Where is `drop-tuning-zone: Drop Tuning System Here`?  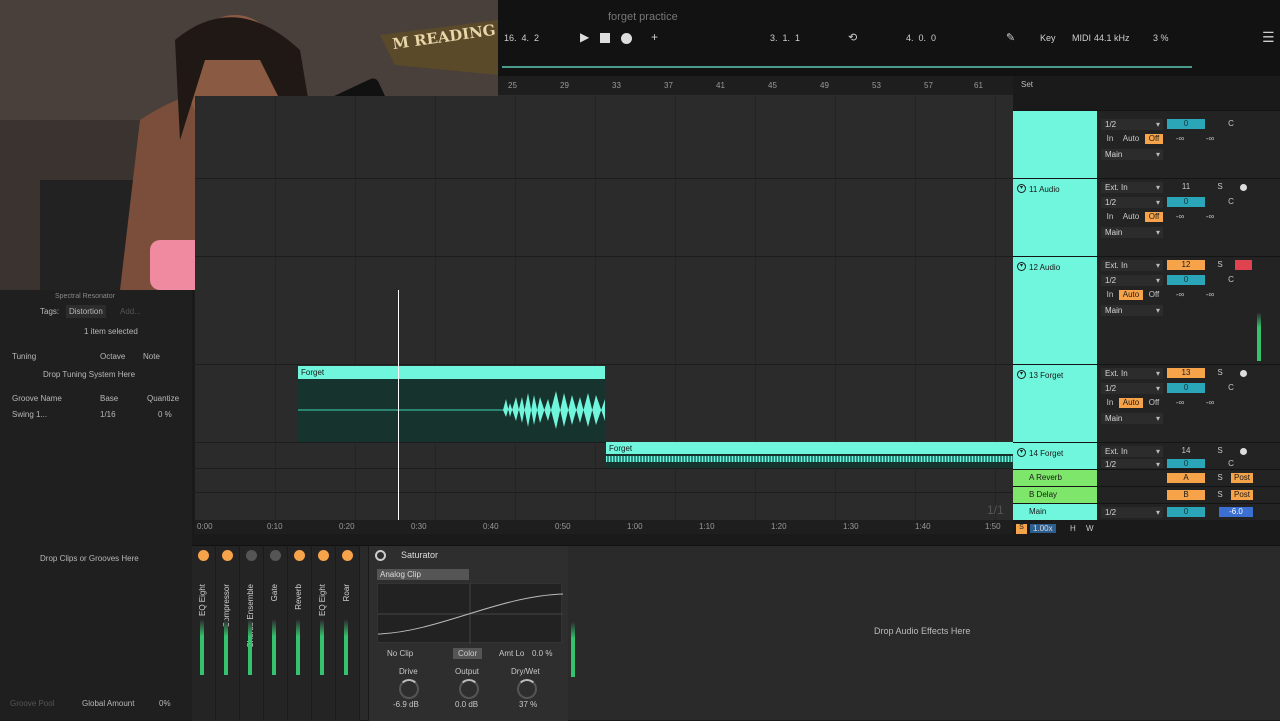 drop-tuning-zone: Drop Tuning System Here is located at coordinates (89, 374).